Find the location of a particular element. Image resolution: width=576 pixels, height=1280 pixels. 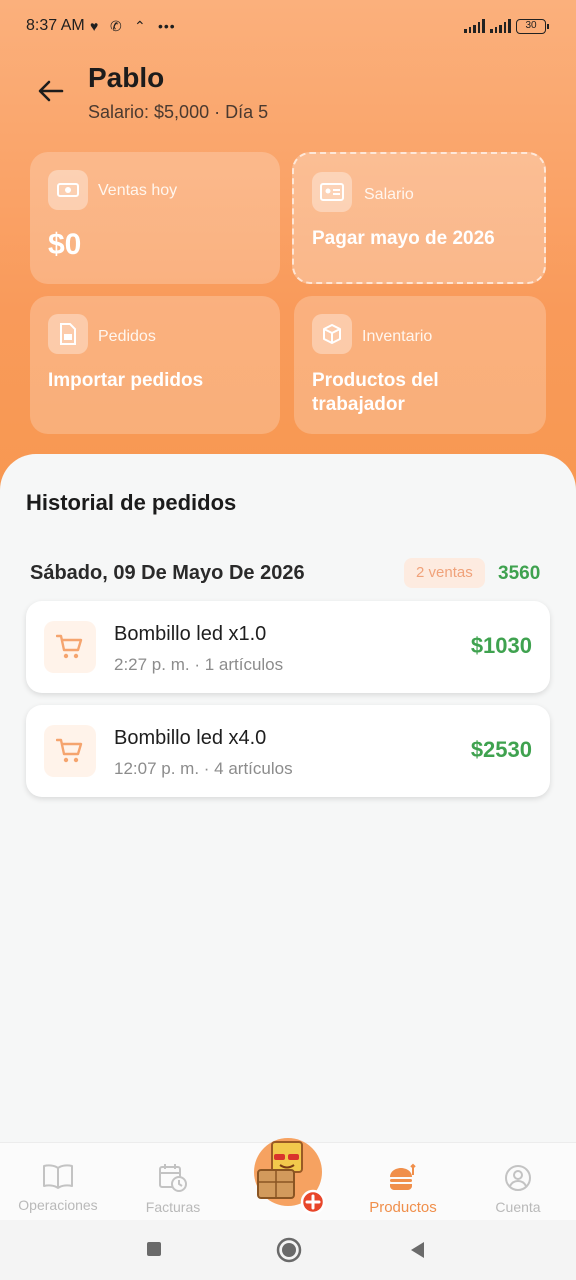

day-total: 3560 is located at coordinates (519, 573).